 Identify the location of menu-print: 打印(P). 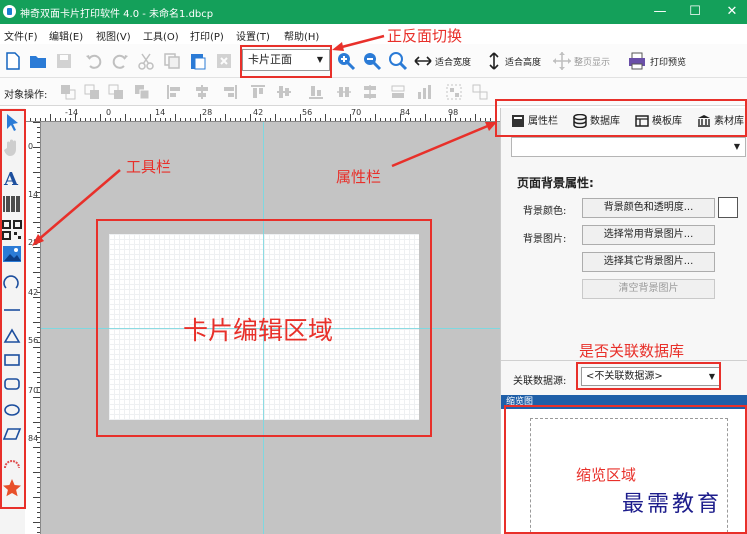
(207, 35).